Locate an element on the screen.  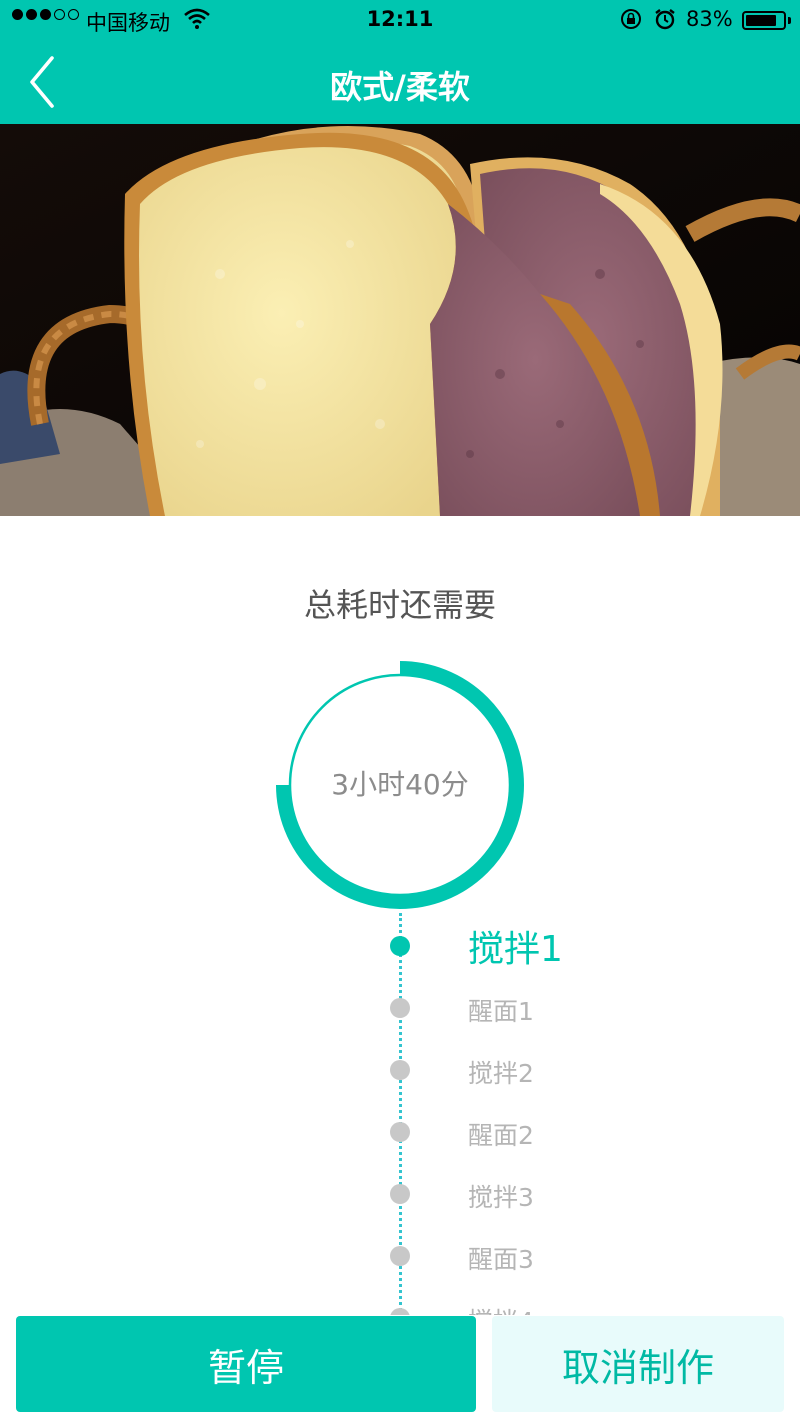
step-bullet-active is located at coordinates (400, 946).